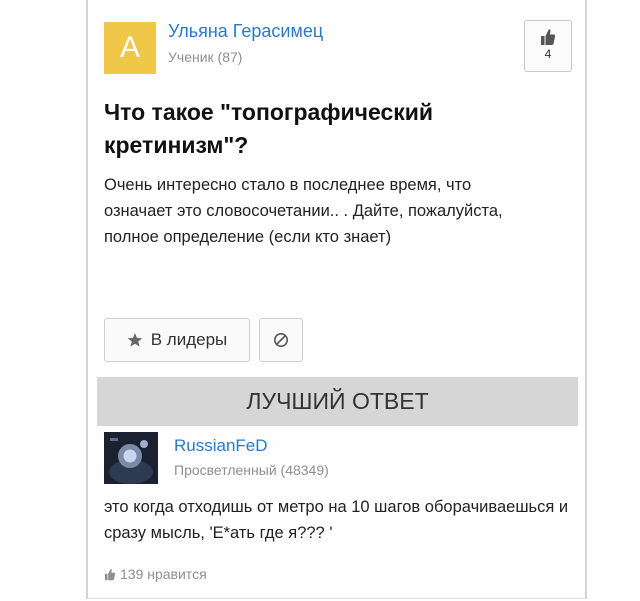 This screenshot has width=640, height=601. I want to click on block-button, so click(281, 340).